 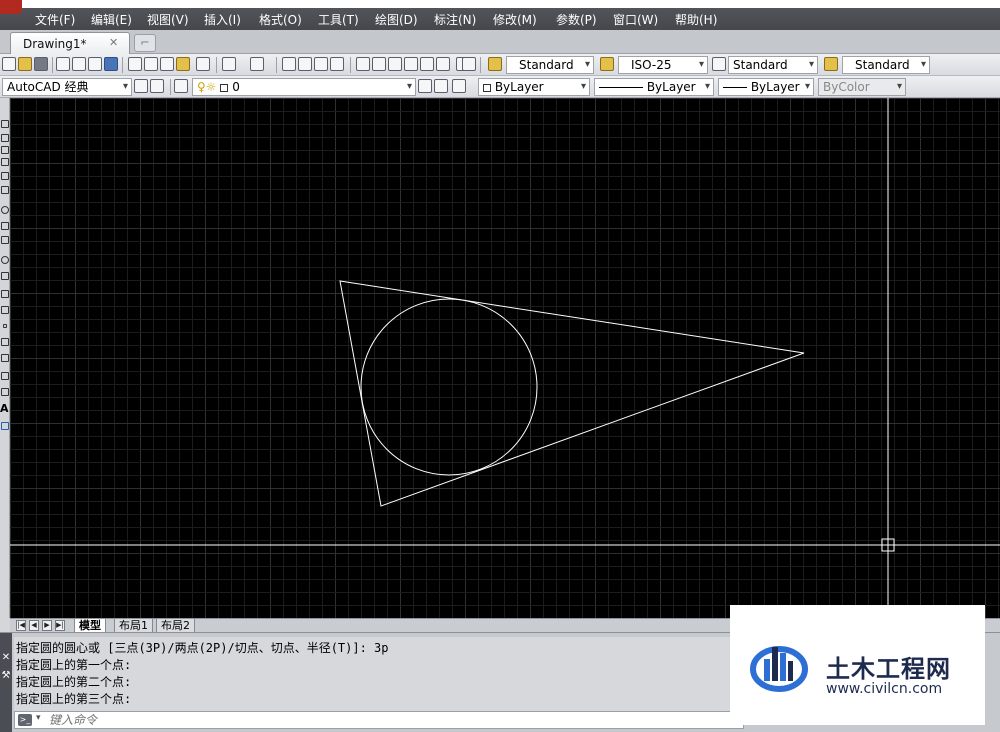 What do you see at coordinates (379, 64) in the screenshot?
I see `design-center-icon` at bounding box center [379, 64].